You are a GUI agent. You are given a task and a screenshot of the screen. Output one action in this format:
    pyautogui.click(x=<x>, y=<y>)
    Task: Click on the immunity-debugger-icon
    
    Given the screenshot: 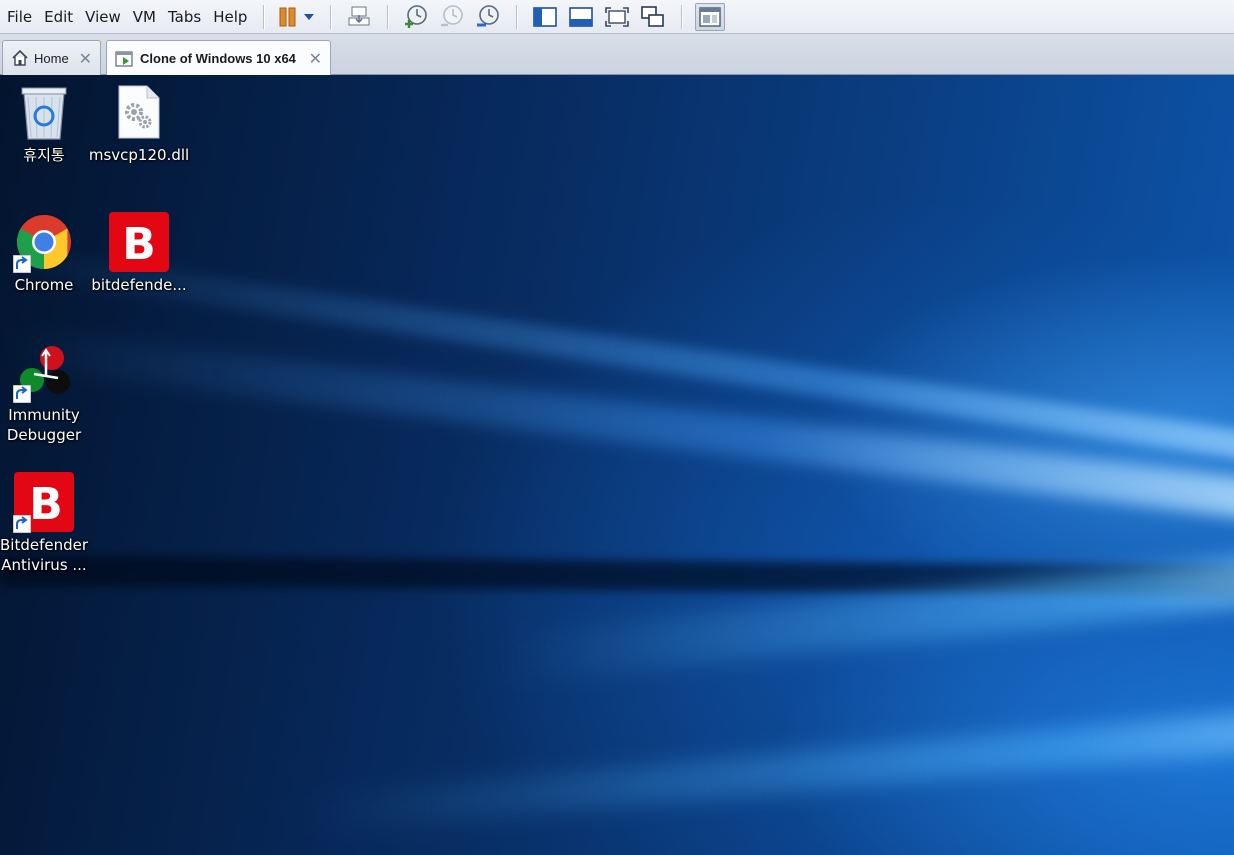 What is the action you would take?
    pyautogui.click(x=44, y=372)
    